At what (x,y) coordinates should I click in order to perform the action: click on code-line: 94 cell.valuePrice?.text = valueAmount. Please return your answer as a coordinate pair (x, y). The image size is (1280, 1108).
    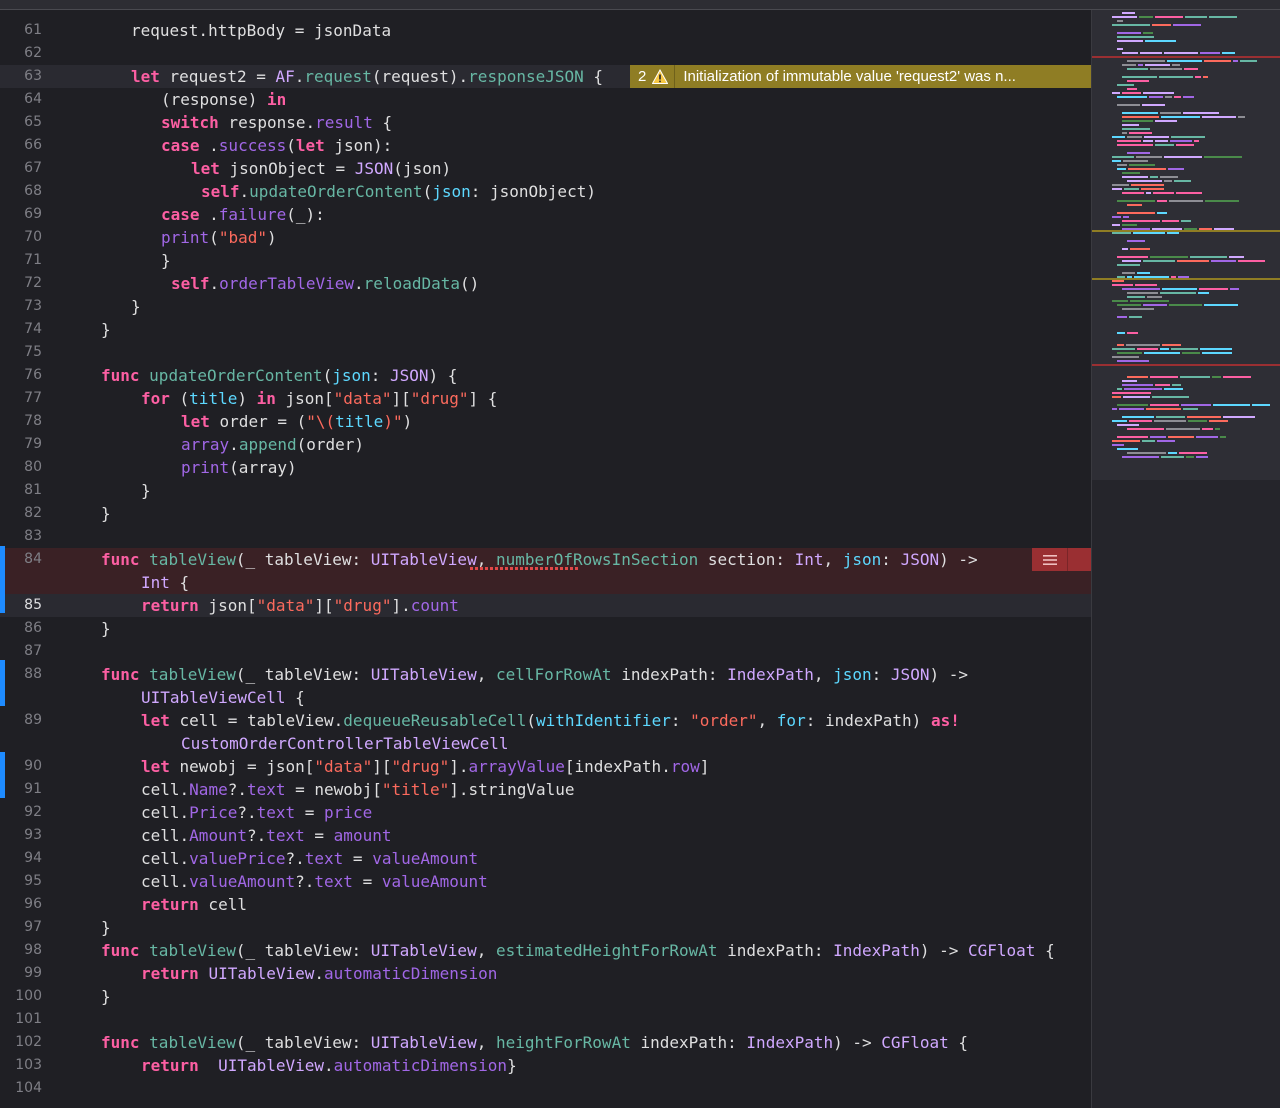
    Looking at the image, I should click on (545, 858).